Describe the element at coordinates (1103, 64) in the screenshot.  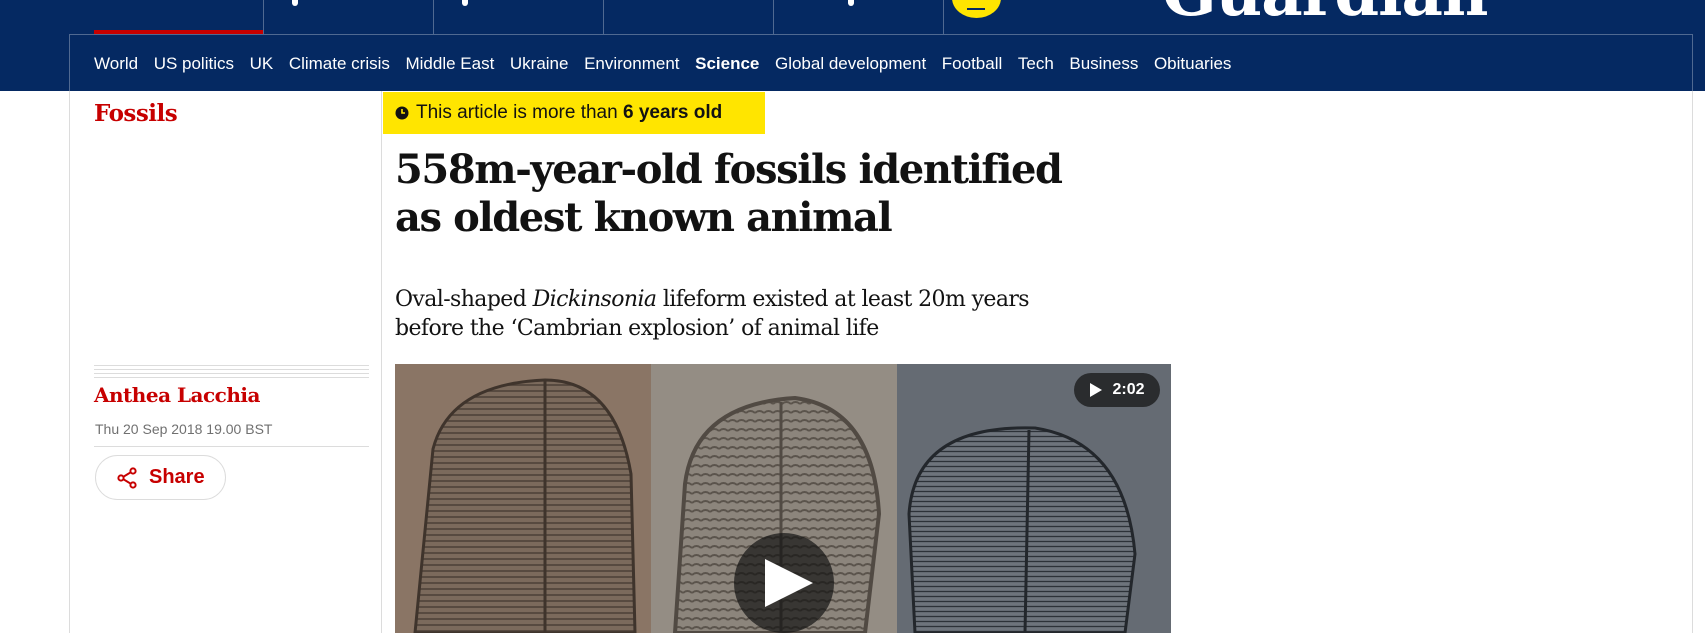
I see `subnav-item-business: Business` at that location.